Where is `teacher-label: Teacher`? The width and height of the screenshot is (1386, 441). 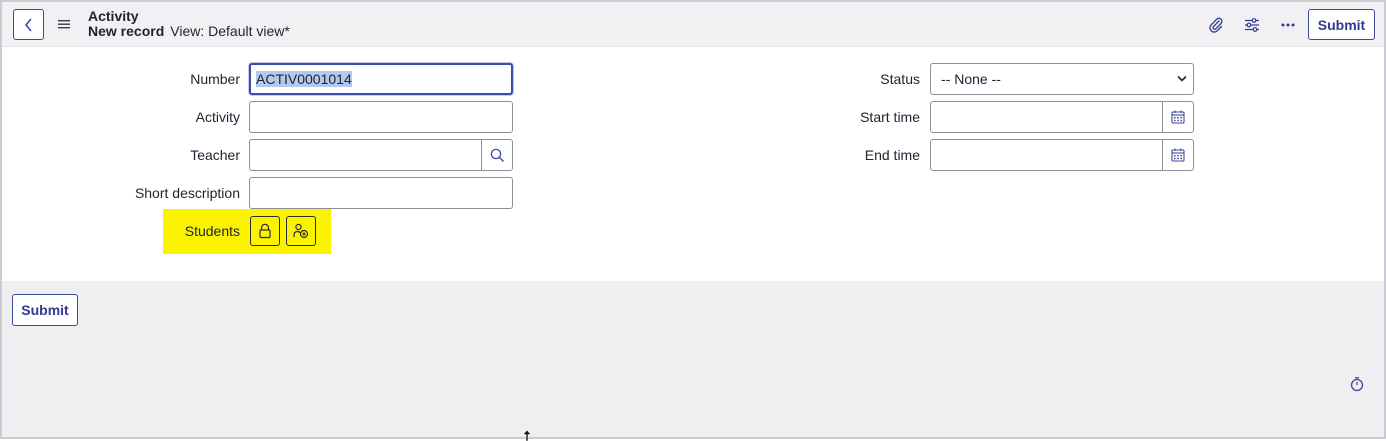 teacher-label: Teacher is located at coordinates (215, 155).